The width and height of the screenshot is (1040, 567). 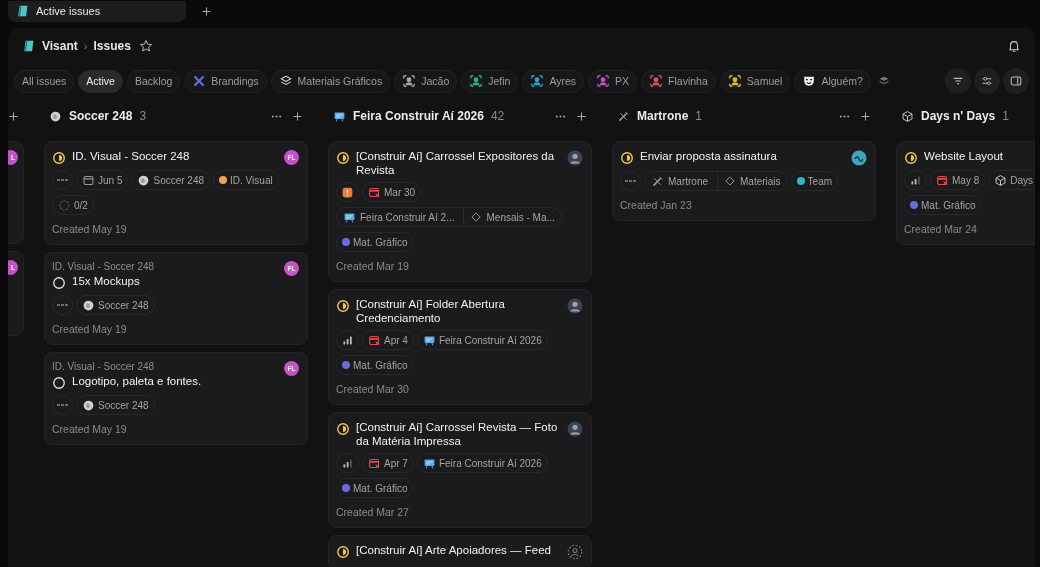 I want to click on view-tab: PX, so click(x=613, y=81).